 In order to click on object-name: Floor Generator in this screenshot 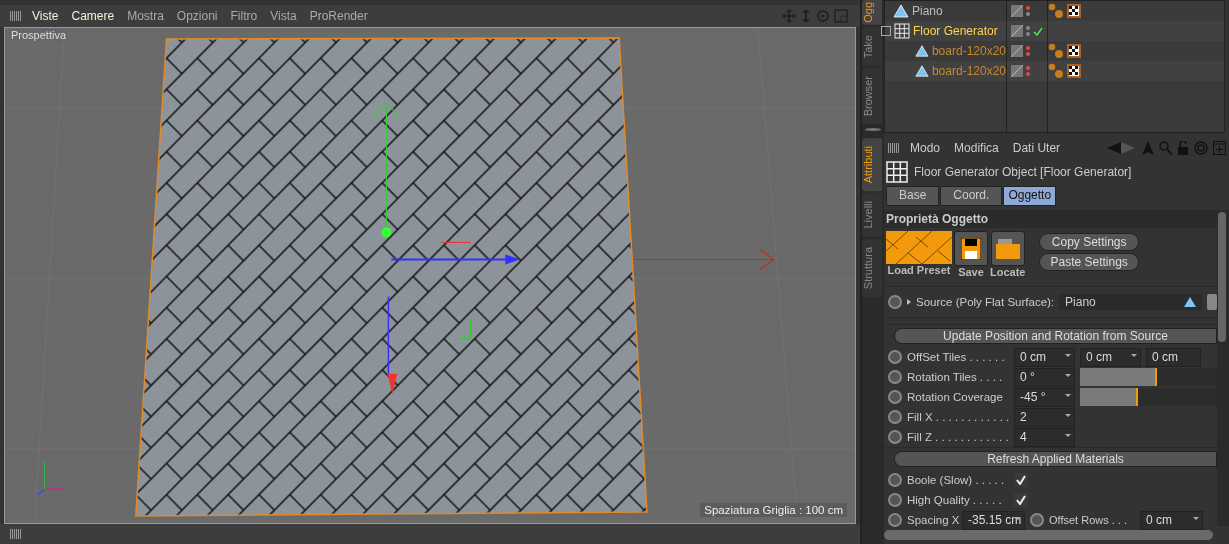, I will do `click(955, 31)`.